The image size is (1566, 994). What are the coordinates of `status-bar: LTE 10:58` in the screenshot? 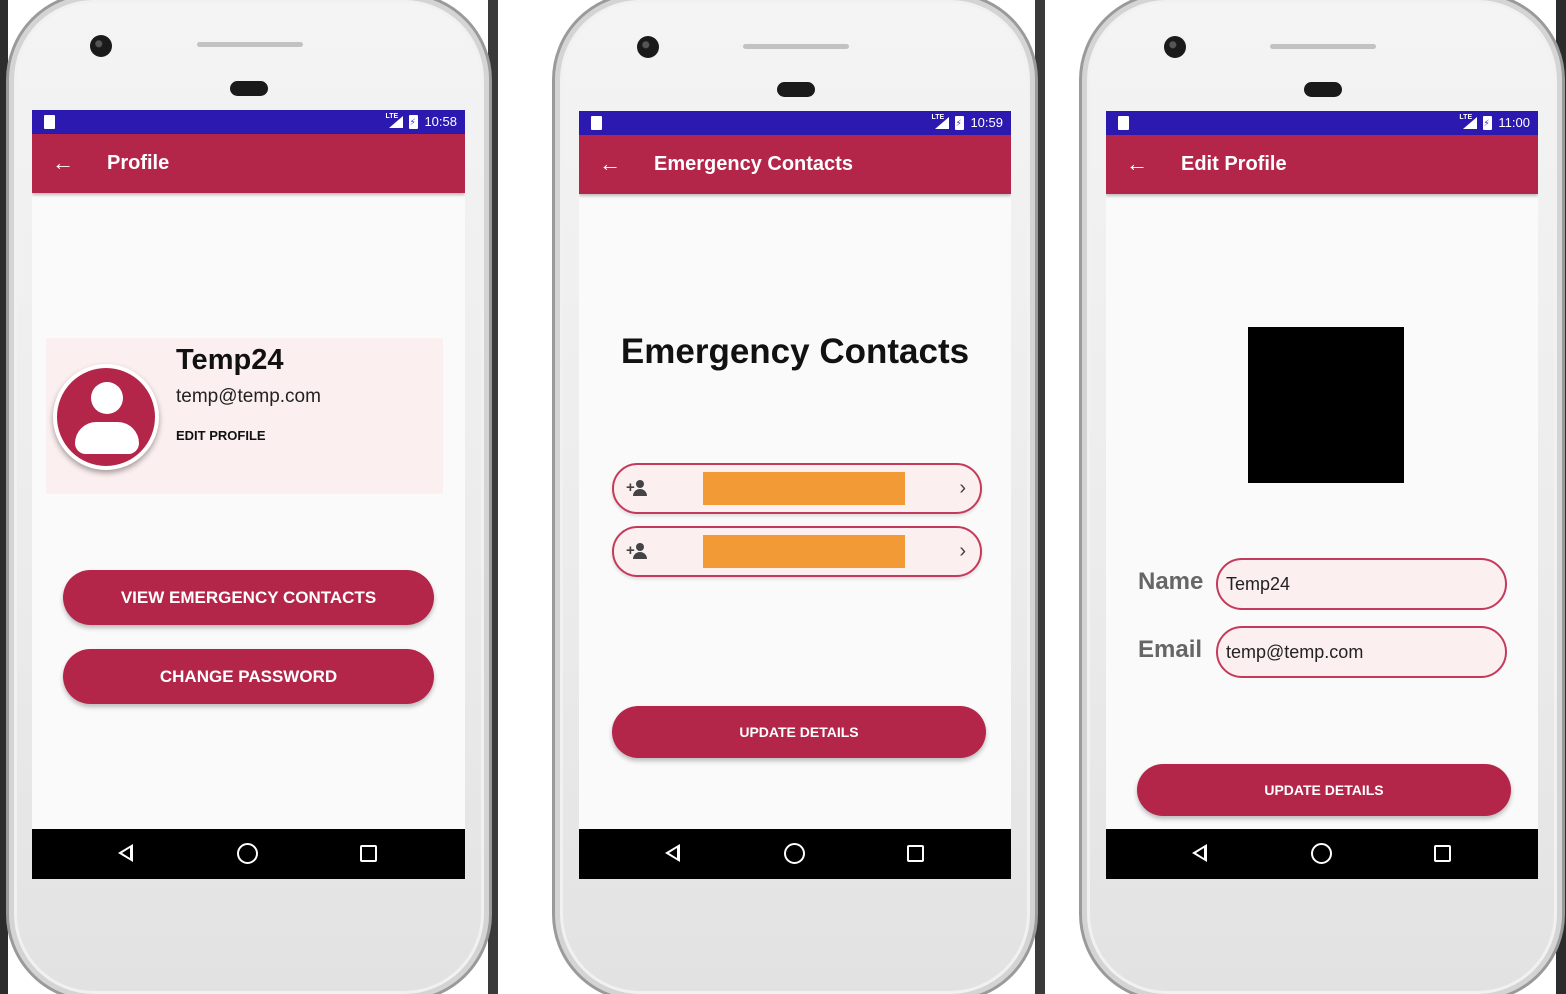 It's located at (248, 122).